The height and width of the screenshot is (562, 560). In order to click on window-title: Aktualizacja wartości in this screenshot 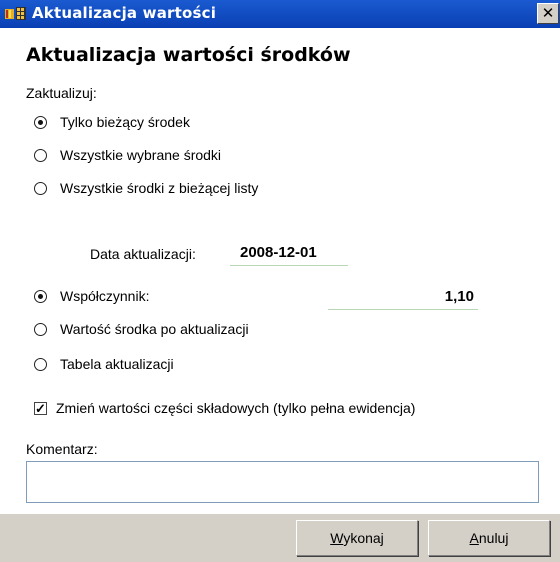, I will do `click(124, 13)`.